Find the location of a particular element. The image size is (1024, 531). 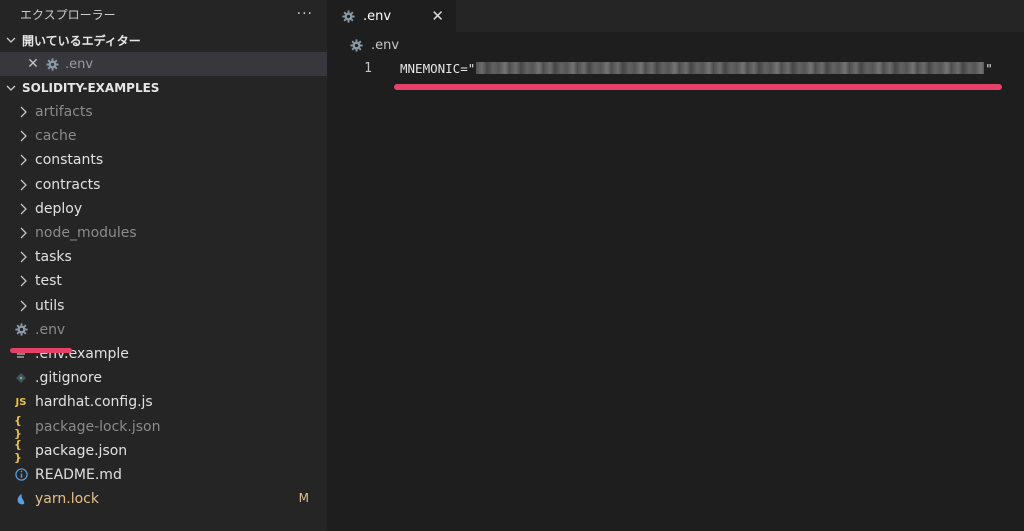

folder-artifacts: artifacts is located at coordinates (163, 112).